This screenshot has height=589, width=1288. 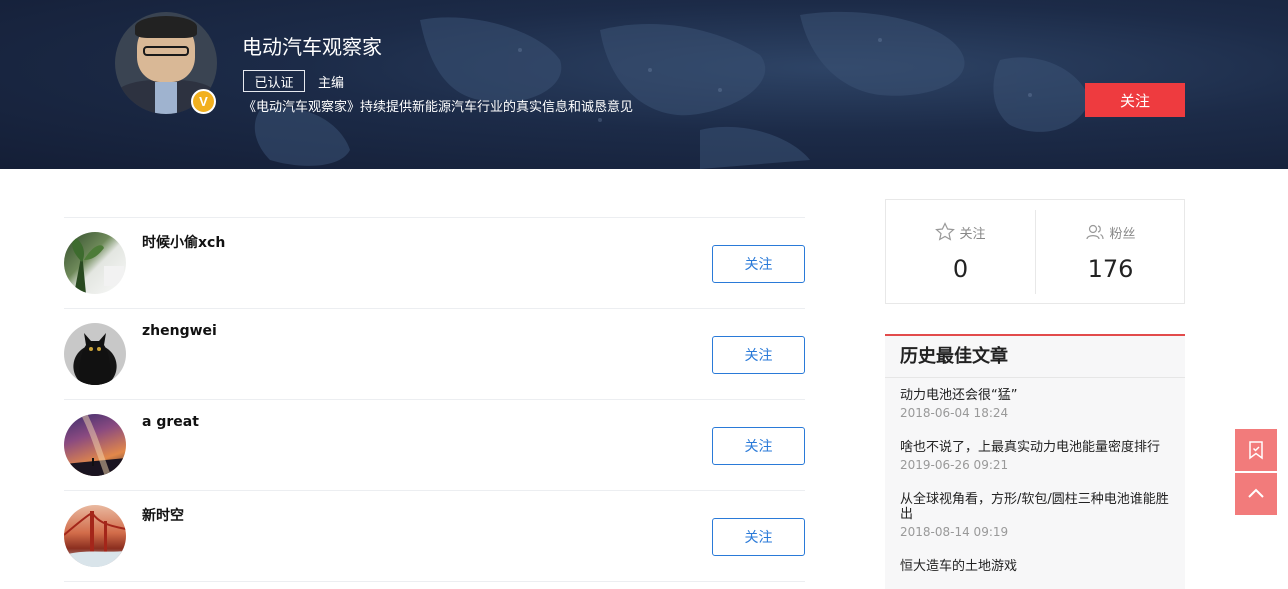 I want to click on back-to-top-button, so click(x=1256, y=494).